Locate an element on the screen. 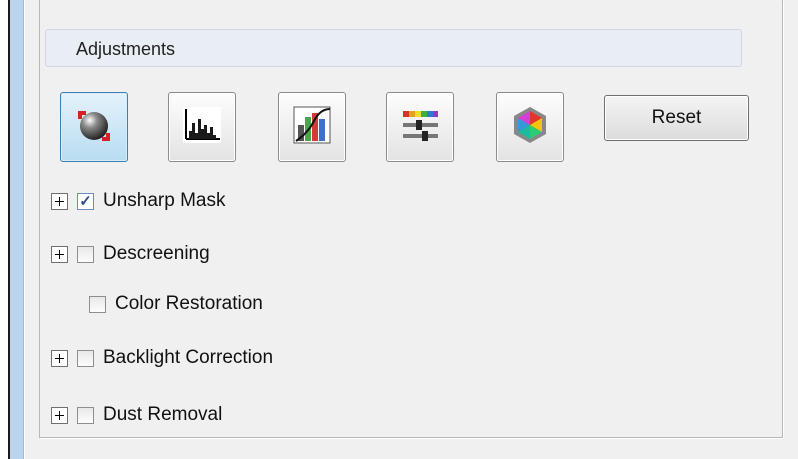 The height and width of the screenshot is (459, 798). color-palette-button is located at coordinates (530, 127).